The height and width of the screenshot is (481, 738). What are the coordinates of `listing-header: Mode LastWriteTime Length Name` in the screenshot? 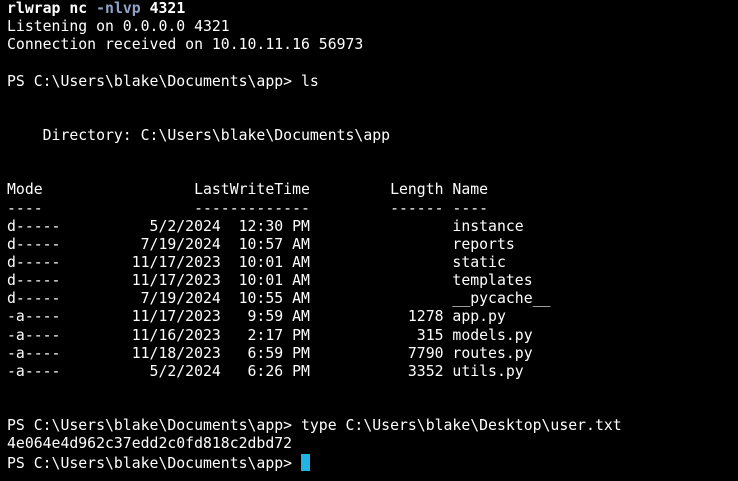 It's located at (248, 190).